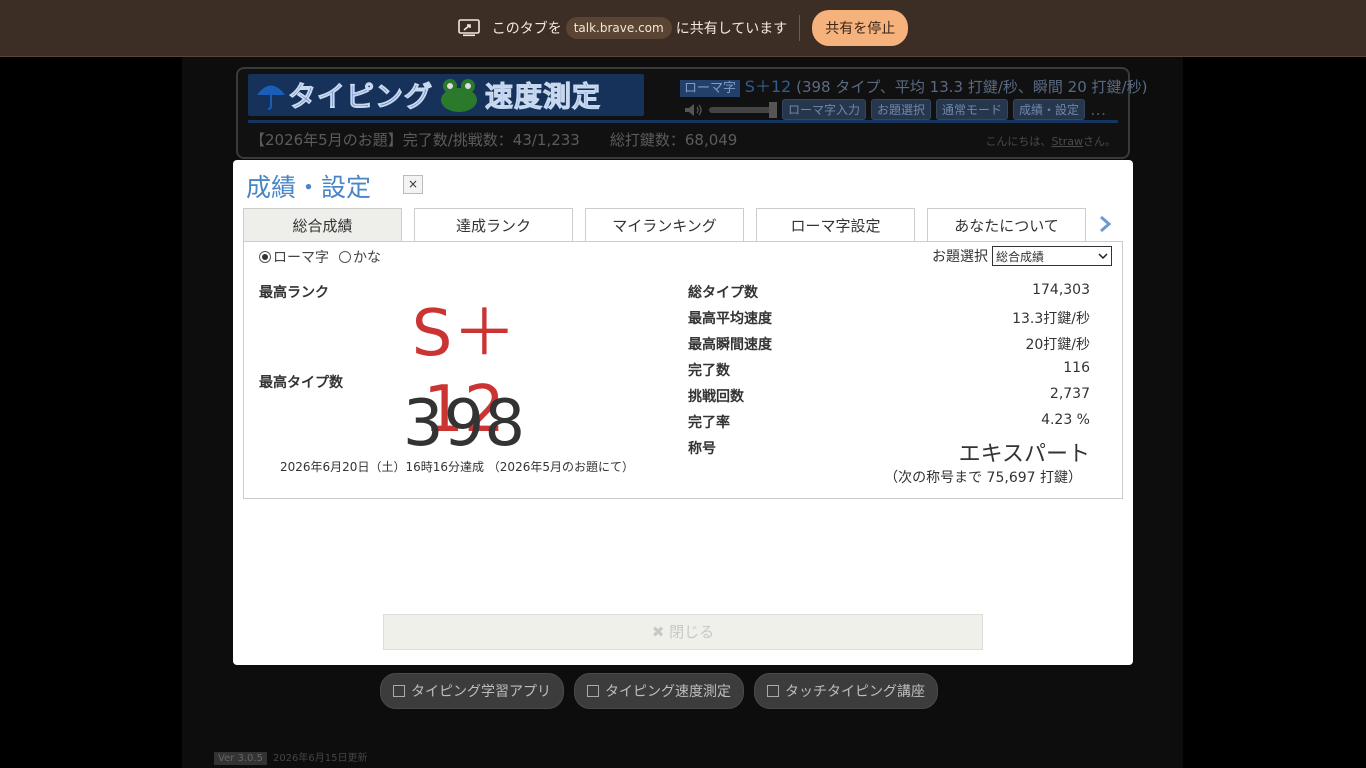 This screenshot has height=768, width=1366. I want to click on modal-tabs: 総合成績 達成ランク マイランキング ローマ字設定 あなたについて, so click(664, 225).